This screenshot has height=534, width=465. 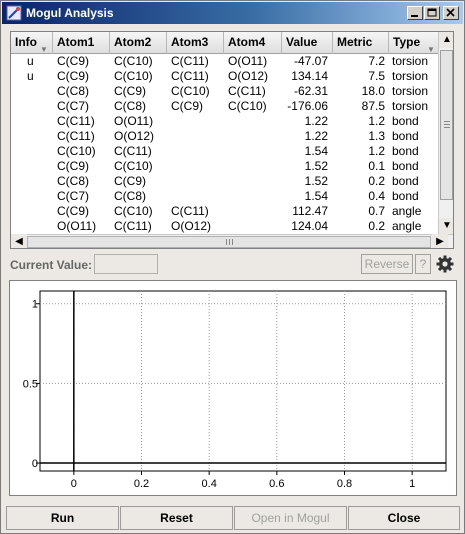 What do you see at coordinates (414, 16) in the screenshot?
I see `minimize-icon` at bounding box center [414, 16].